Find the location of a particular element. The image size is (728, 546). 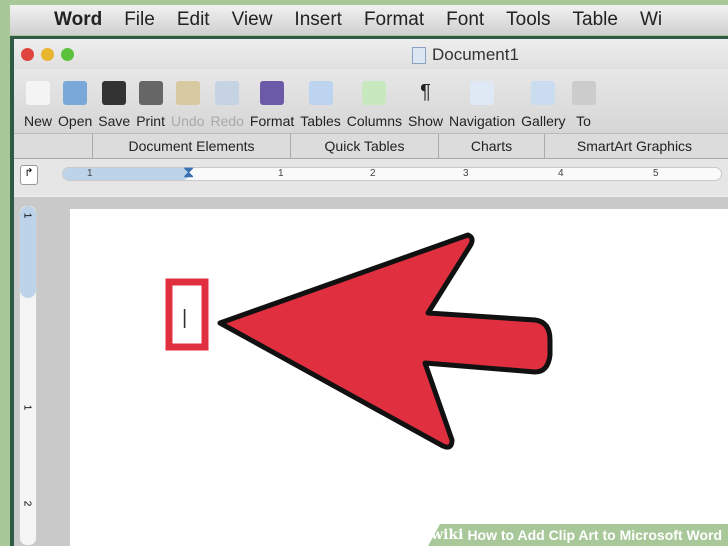

text-cursor: | is located at coordinates (184, 318).